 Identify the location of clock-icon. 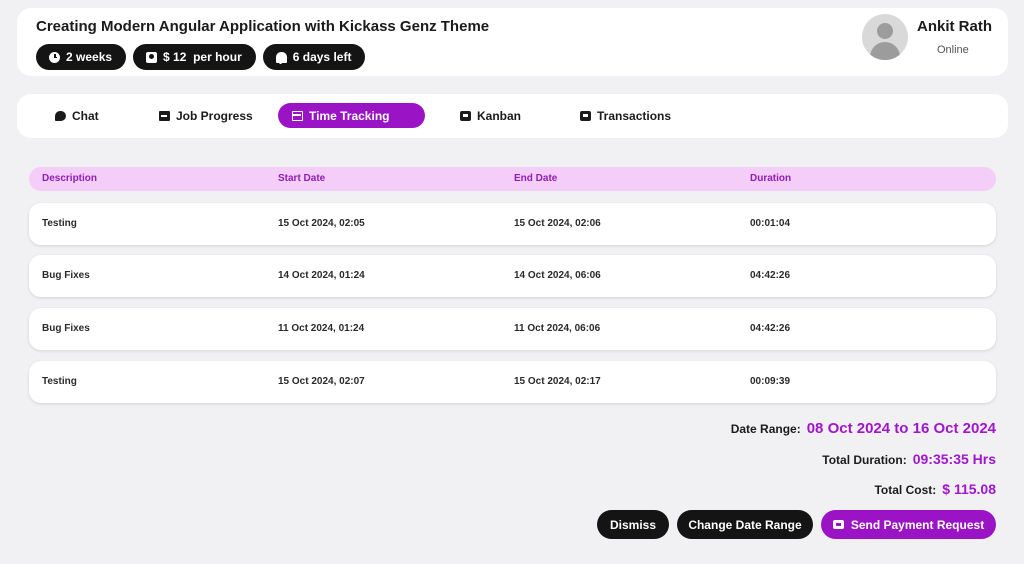
(54, 57).